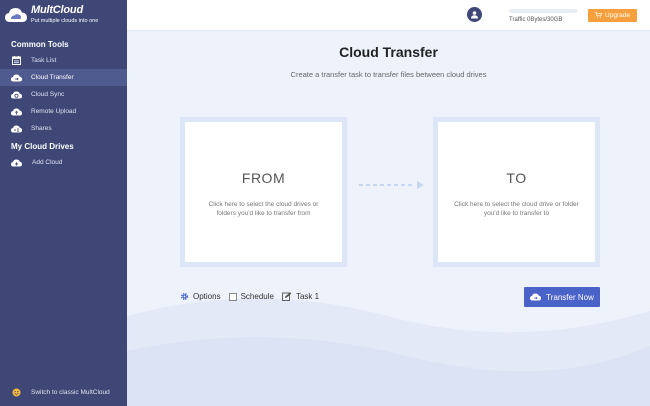 This screenshot has width=650, height=406. I want to click on sidebar-item-label: Cloud Transfer, so click(52, 77).